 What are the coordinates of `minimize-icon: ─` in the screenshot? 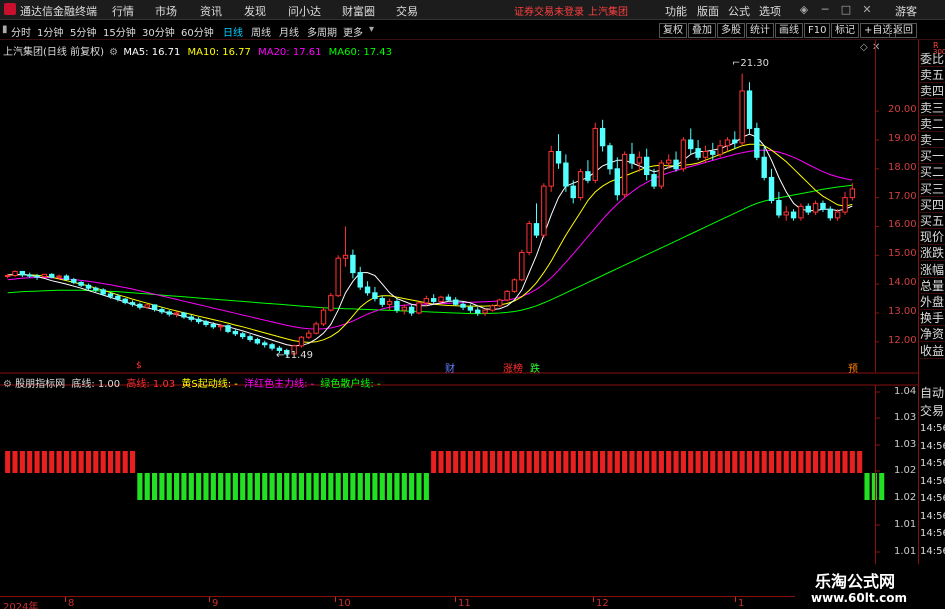 It's located at (825, 10).